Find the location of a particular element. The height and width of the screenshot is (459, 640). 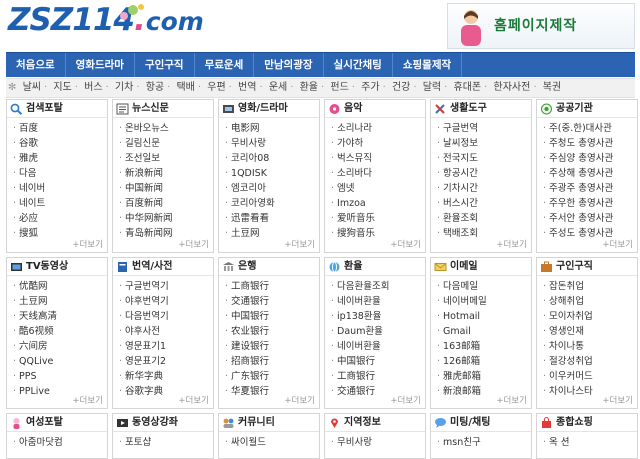

category-title: 검색포탈 is located at coordinates (57, 109).